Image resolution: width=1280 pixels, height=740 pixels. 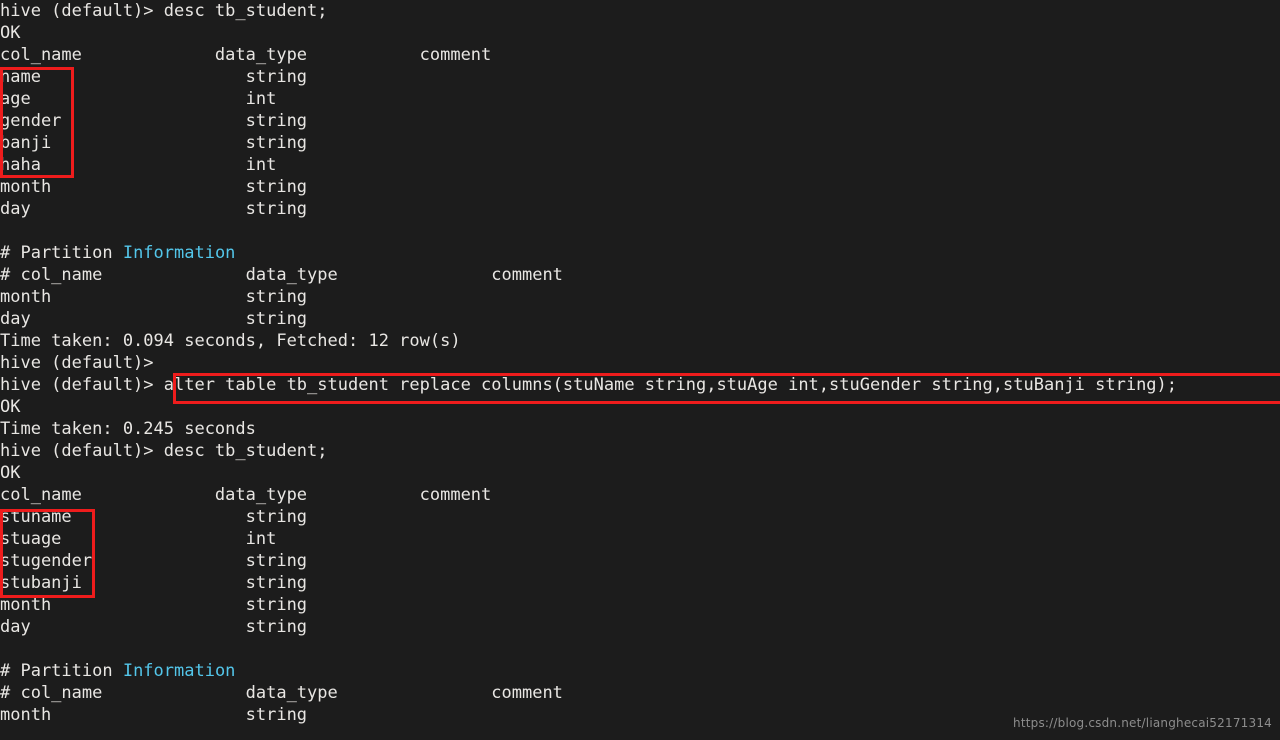 What do you see at coordinates (640, 517) in the screenshot?
I see `terminal-line: stuname string` at bounding box center [640, 517].